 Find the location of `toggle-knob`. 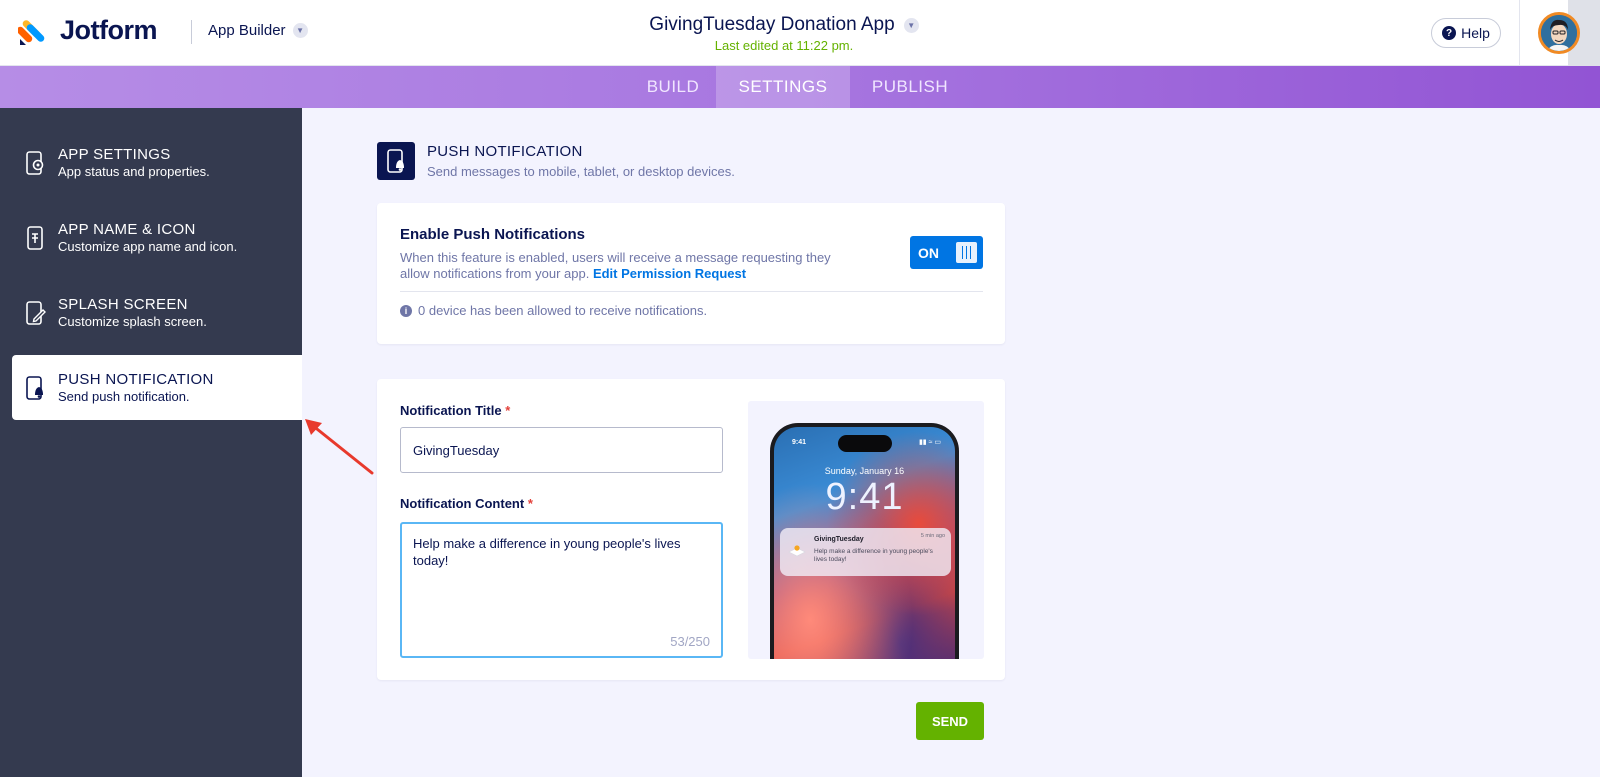

toggle-knob is located at coordinates (966, 252).